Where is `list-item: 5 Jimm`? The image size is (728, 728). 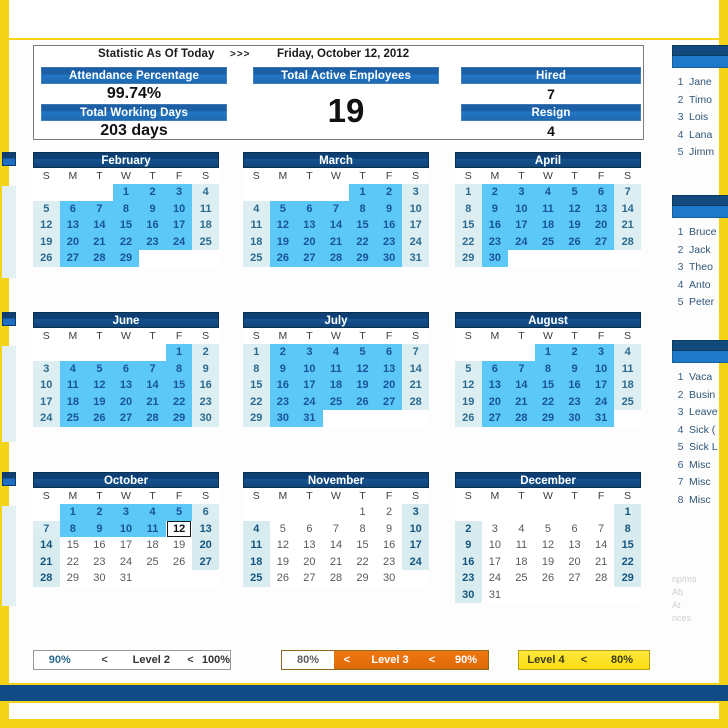 list-item: 5 Jimm is located at coordinates (700, 153).